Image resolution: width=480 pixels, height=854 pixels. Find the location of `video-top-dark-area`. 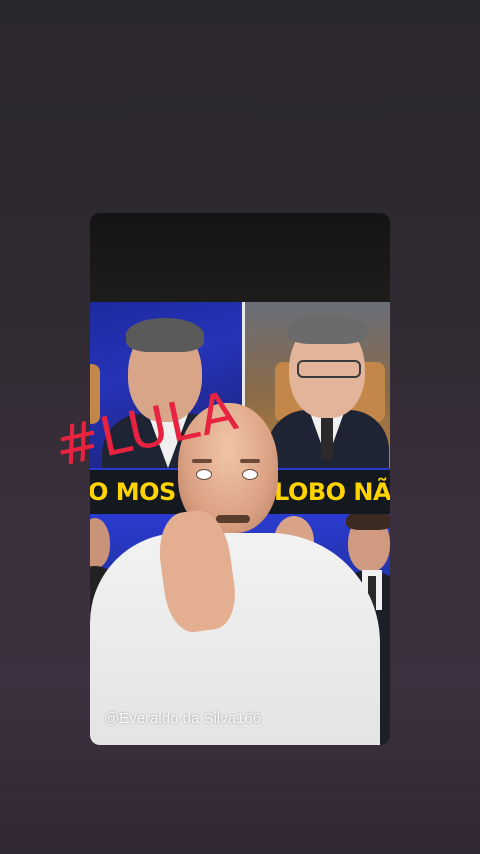

video-top-dark-area is located at coordinates (240, 257).